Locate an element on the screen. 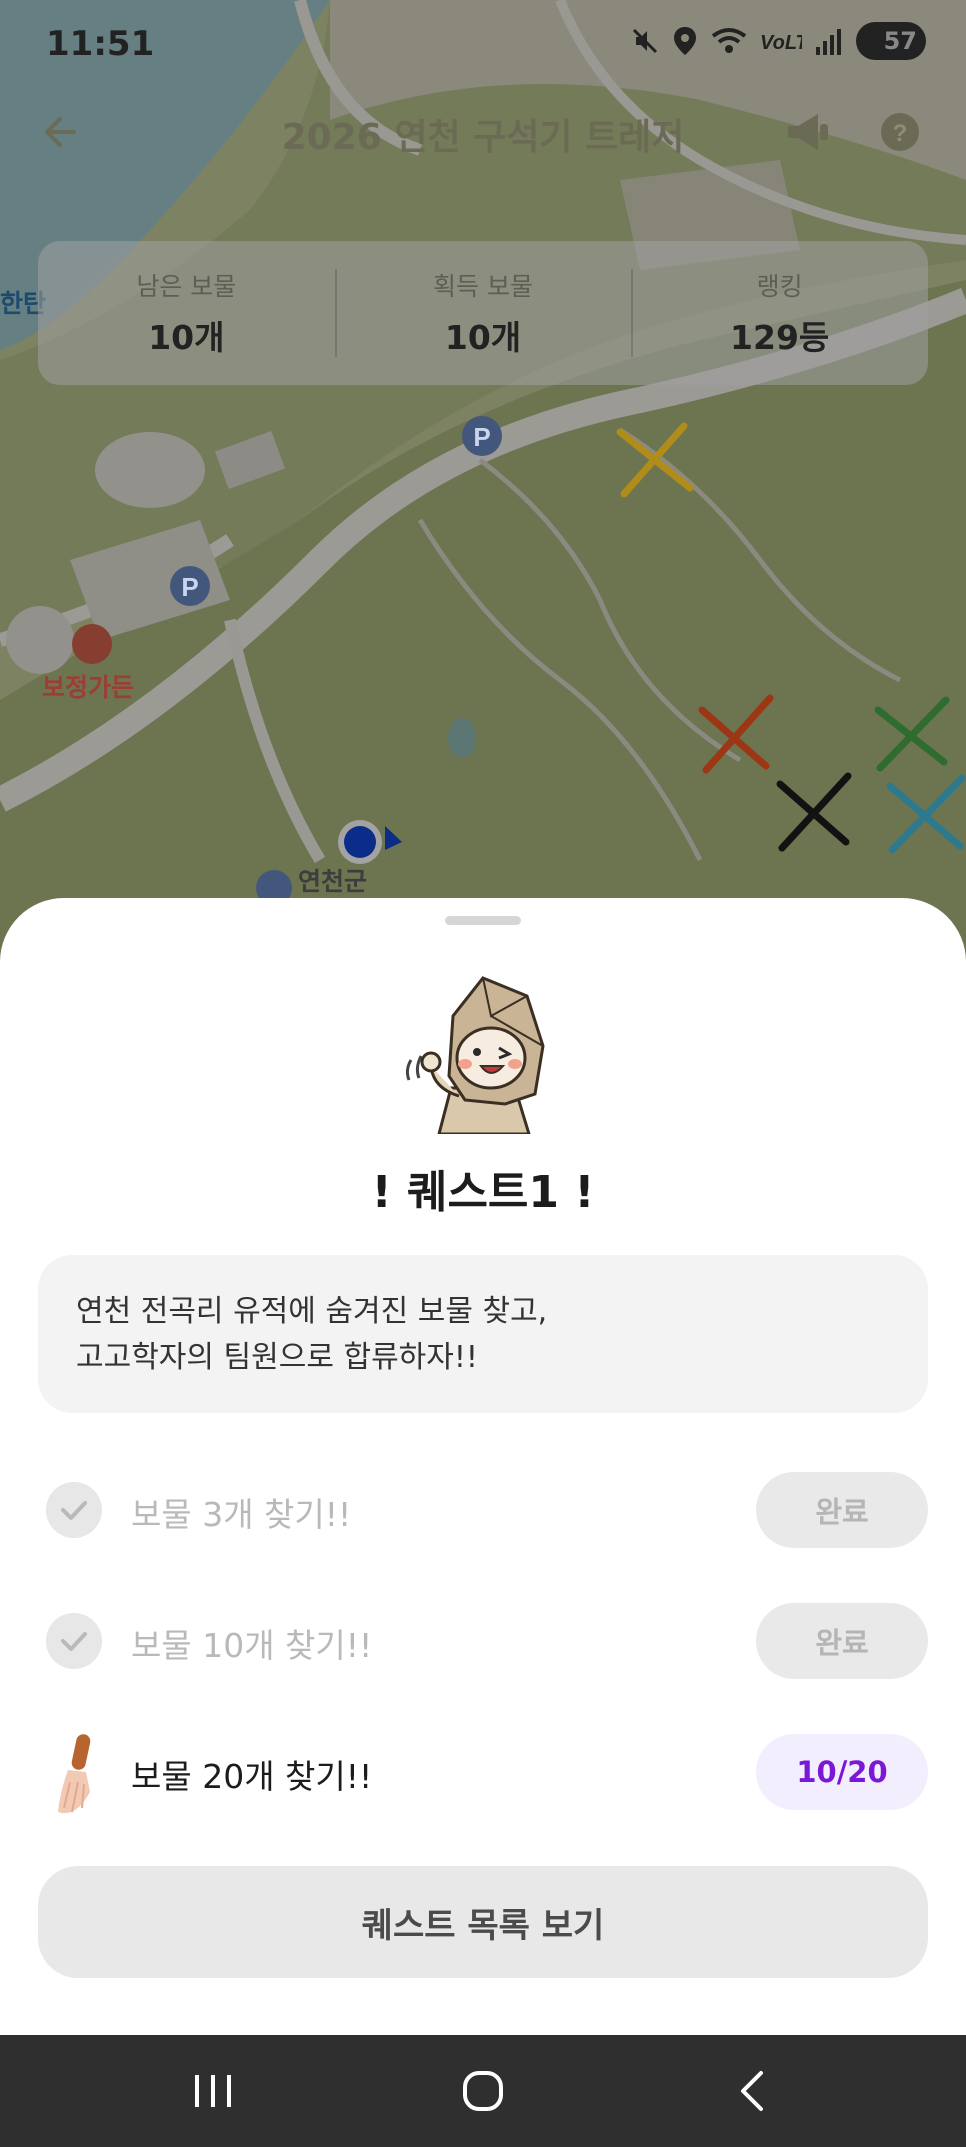  quest-task-item: 보물 3개 찾기!! 완료 is located at coordinates (483, 1510).